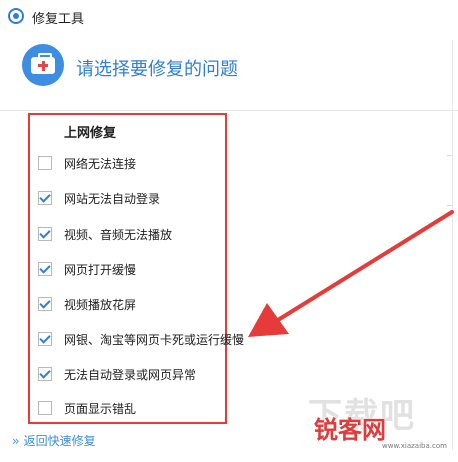 This screenshot has width=458, height=462. Describe the element at coordinates (414, 446) in the screenshot. I see `watermark-url: www.xiazaiba.com` at that location.